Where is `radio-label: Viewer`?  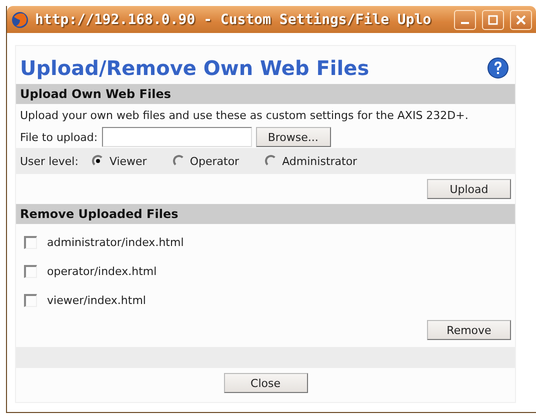
radio-label: Viewer is located at coordinates (128, 161).